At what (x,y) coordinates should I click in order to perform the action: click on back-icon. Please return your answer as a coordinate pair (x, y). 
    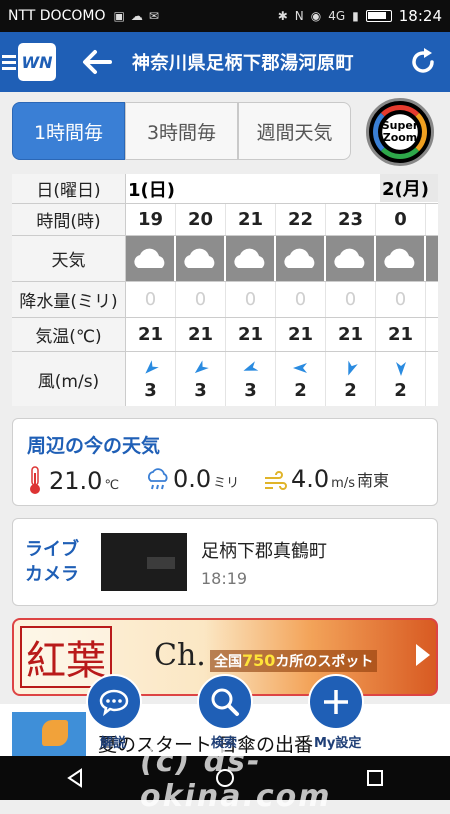
    Looking at the image, I should click on (75, 778).